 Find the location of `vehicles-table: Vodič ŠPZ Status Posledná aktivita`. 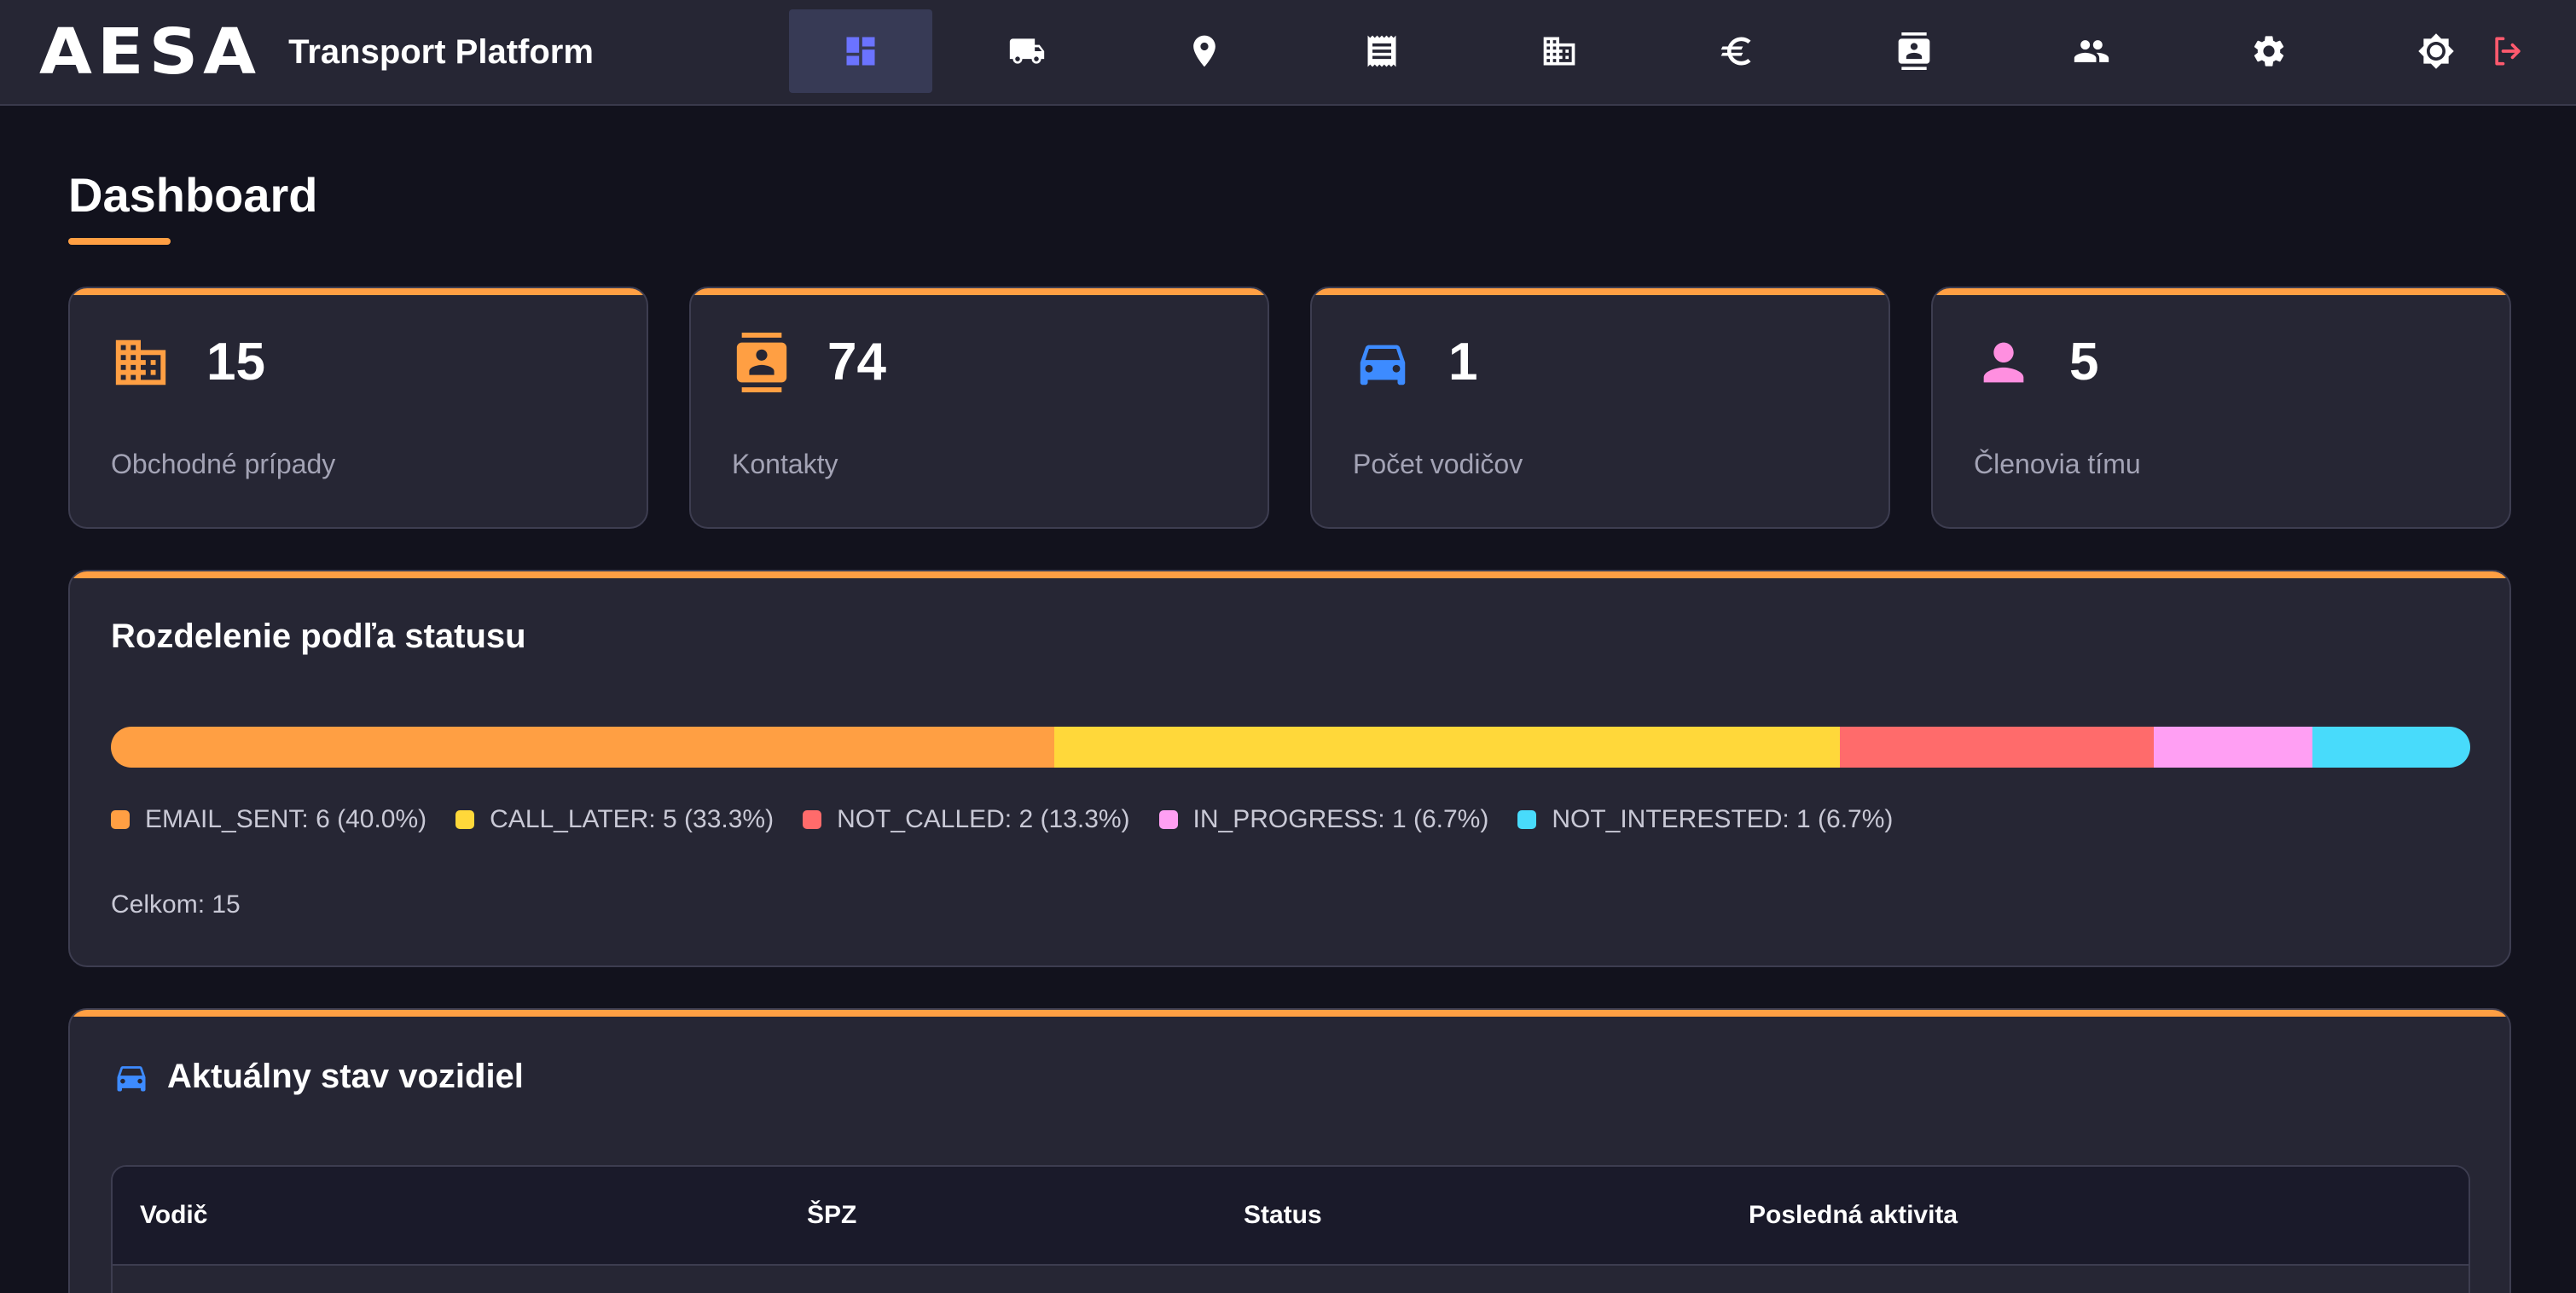

vehicles-table: Vodič ŠPZ Status Posledná aktivita is located at coordinates (1290, 1229).